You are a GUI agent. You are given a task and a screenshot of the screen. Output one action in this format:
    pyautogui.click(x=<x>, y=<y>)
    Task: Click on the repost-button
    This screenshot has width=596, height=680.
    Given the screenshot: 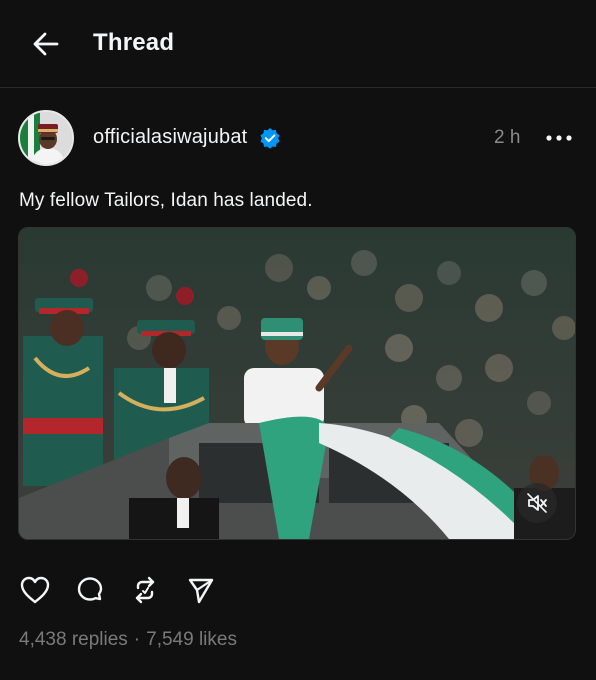 What is the action you would take?
    pyautogui.click(x=145, y=590)
    